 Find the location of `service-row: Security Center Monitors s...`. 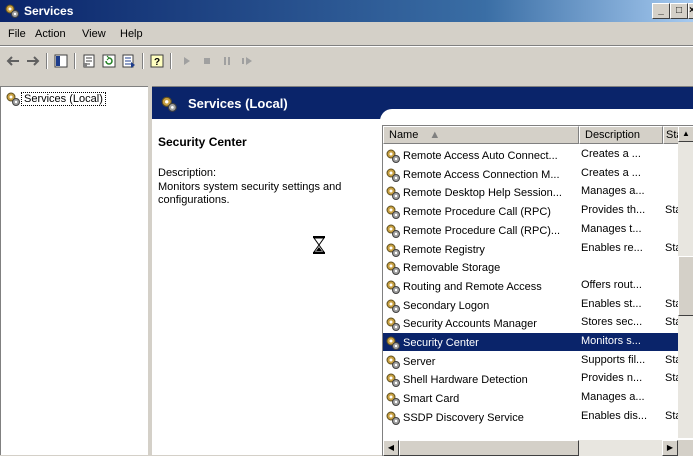

service-row: Security Center Monitors s... is located at coordinates (531, 342).